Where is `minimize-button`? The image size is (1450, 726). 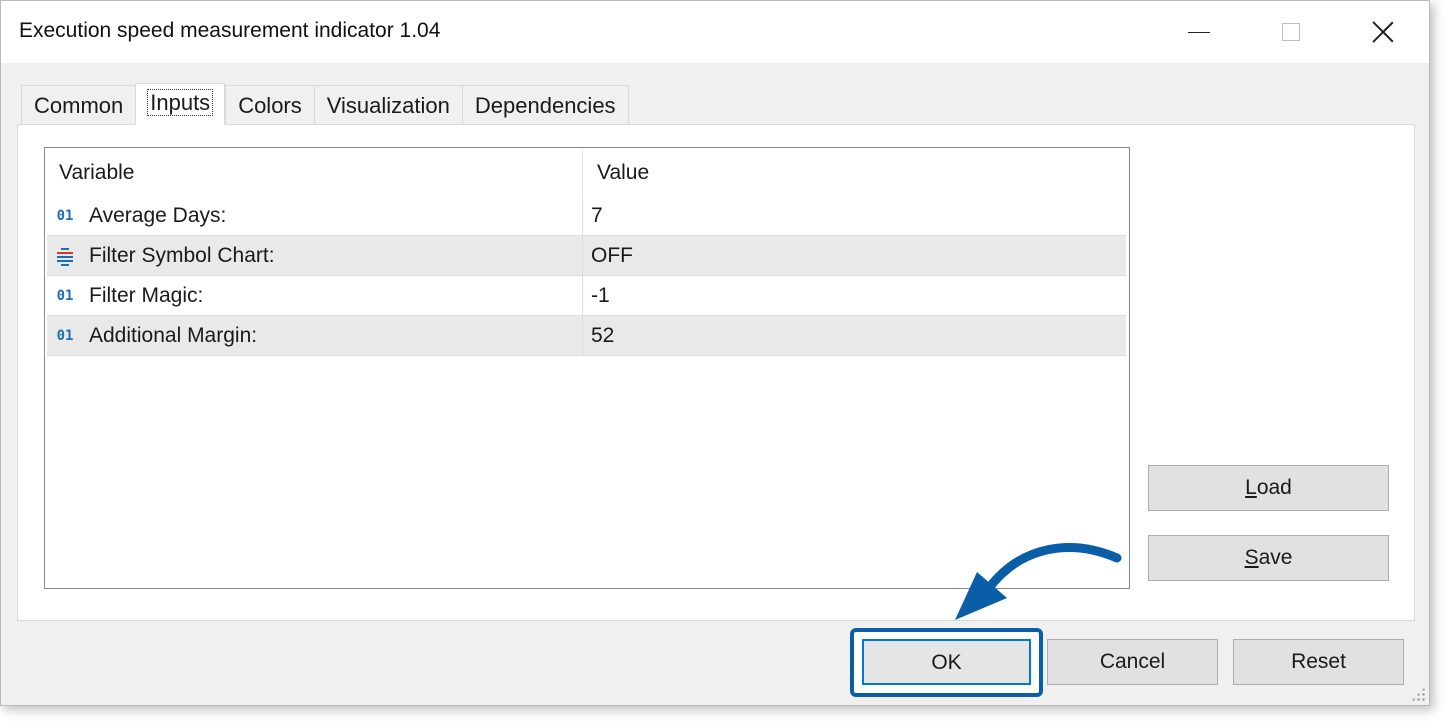 minimize-button is located at coordinates (1199, 32).